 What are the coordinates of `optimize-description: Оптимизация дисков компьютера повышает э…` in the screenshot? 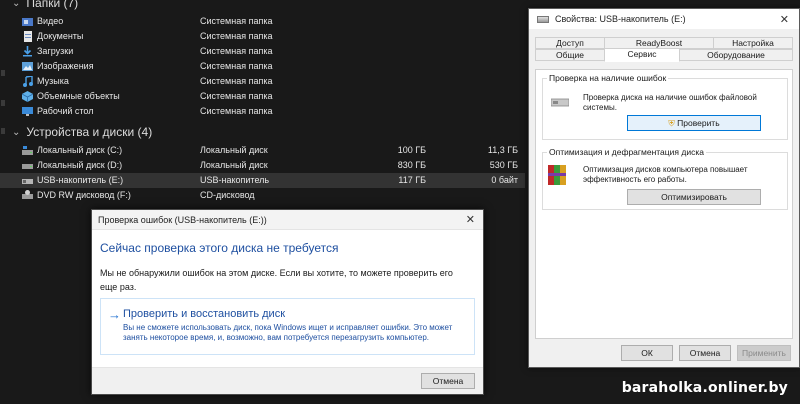 It's located at (665, 174).